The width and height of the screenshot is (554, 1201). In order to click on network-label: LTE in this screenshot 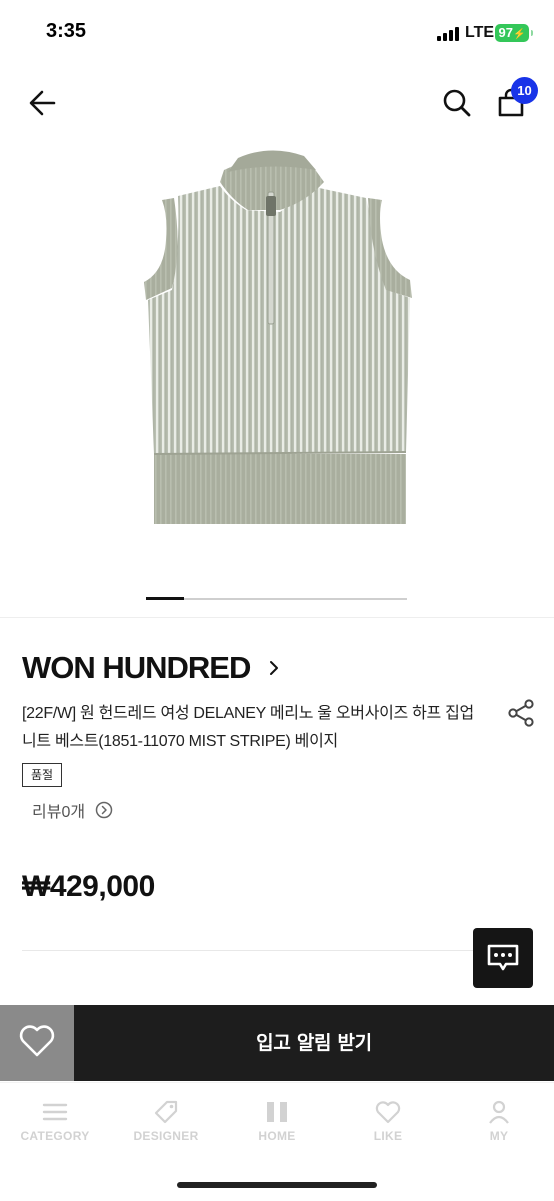, I will do `click(480, 32)`.